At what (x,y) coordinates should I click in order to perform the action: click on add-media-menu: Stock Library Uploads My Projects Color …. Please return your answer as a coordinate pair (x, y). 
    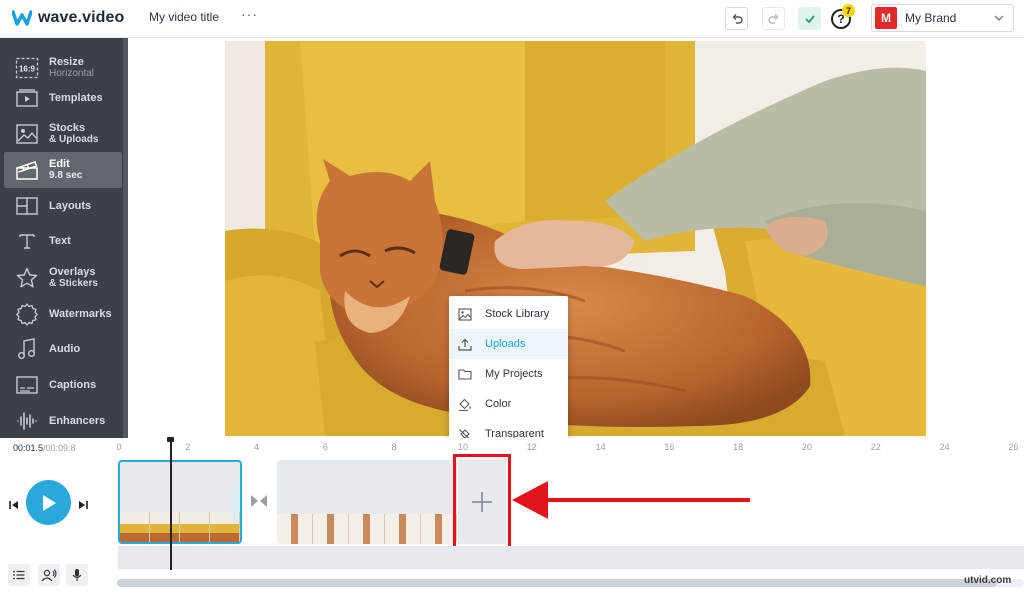
    Looking at the image, I should click on (508, 375).